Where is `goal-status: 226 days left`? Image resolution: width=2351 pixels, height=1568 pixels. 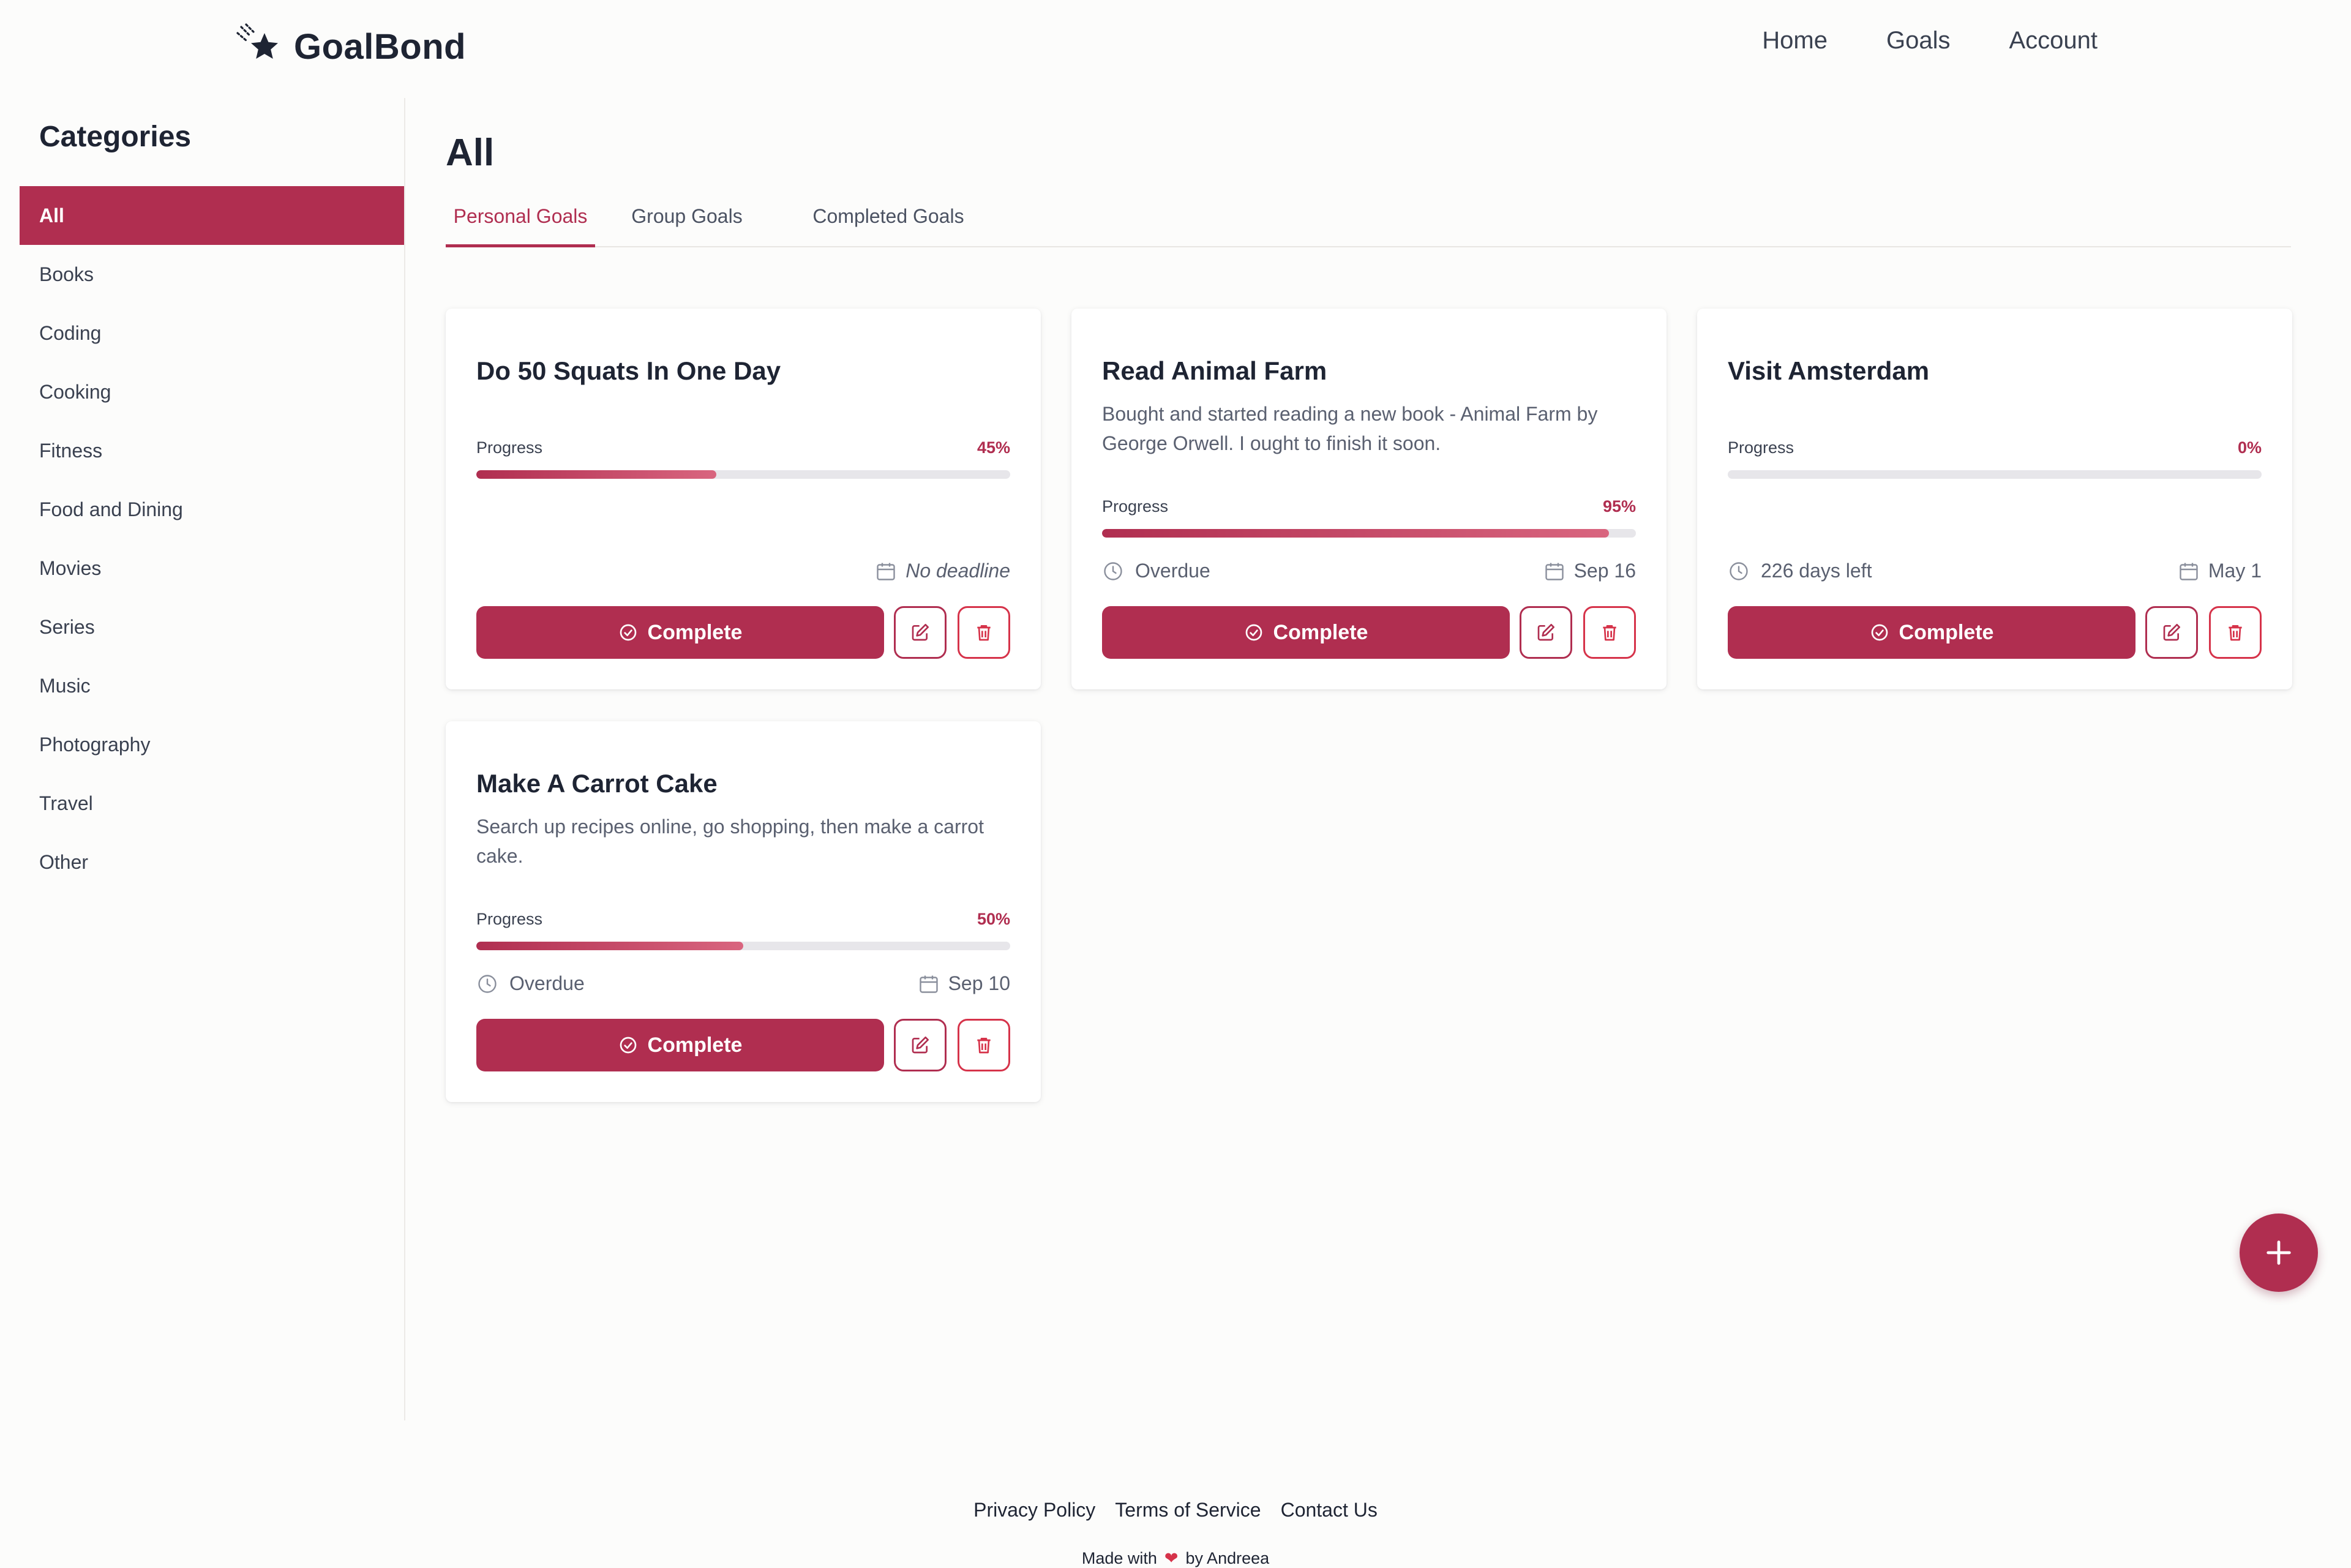 goal-status: 226 days left is located at coordinates (1800, 571).